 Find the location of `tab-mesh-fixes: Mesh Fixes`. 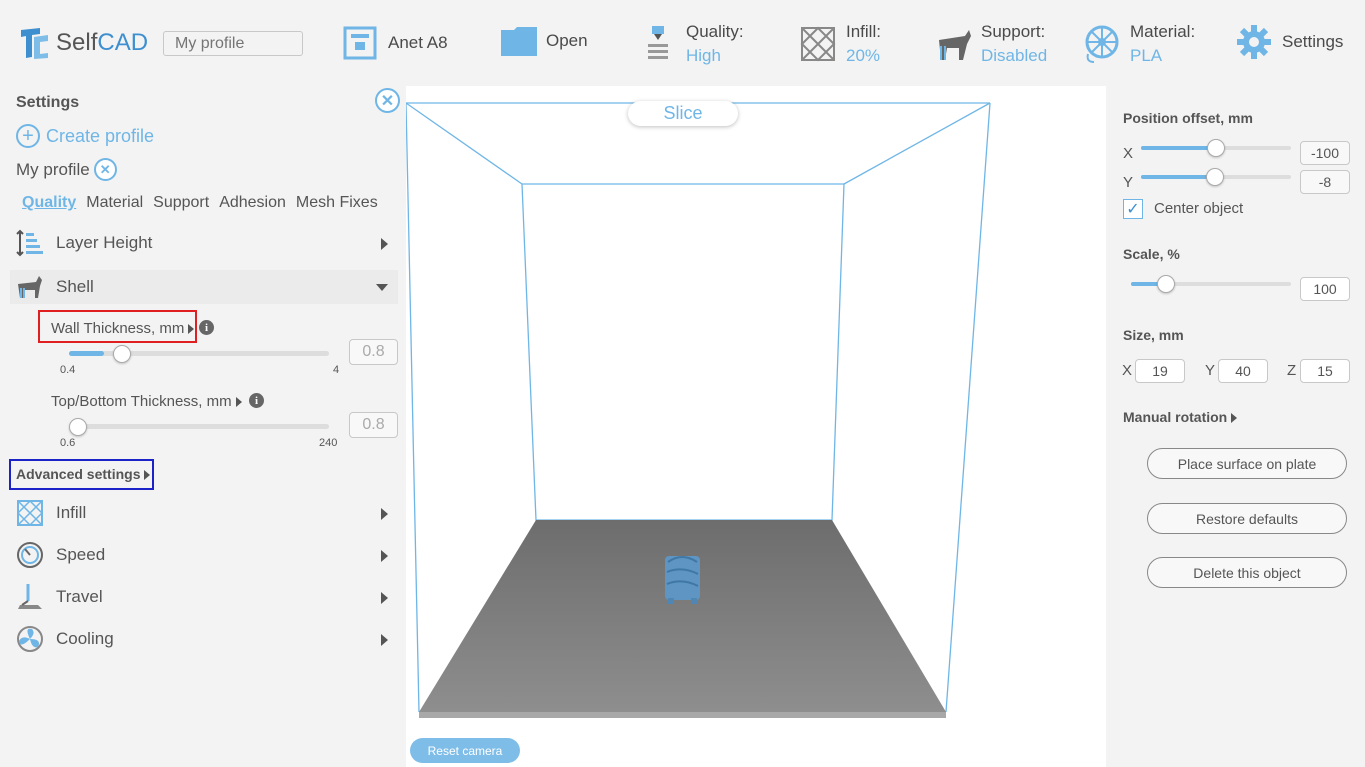

tab-mesh-fixes: Mesh Fixes is located at coordinates (337, 203).